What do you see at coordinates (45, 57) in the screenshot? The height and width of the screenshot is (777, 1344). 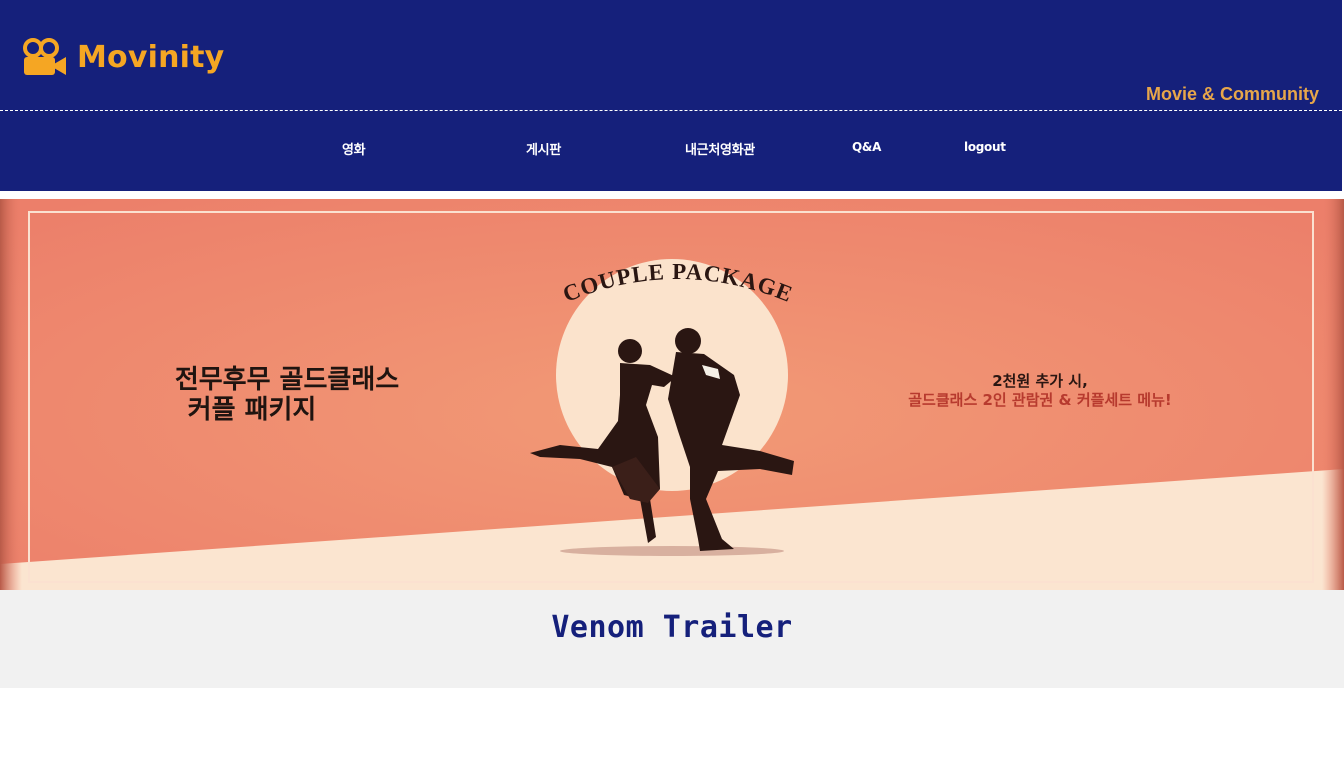 I see `movie-camera-icon` at bounding box center [45, 57].